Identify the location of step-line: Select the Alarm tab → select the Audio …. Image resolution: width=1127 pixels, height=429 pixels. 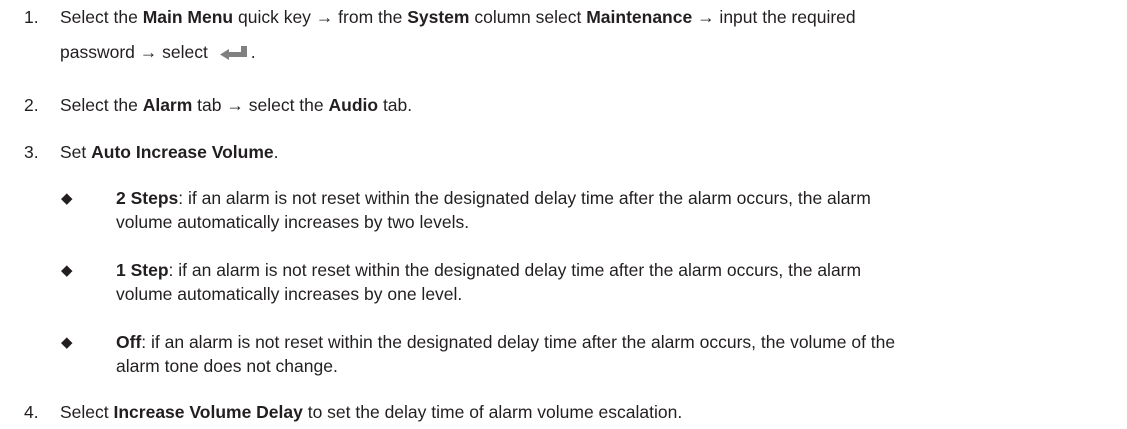
(590, 105).